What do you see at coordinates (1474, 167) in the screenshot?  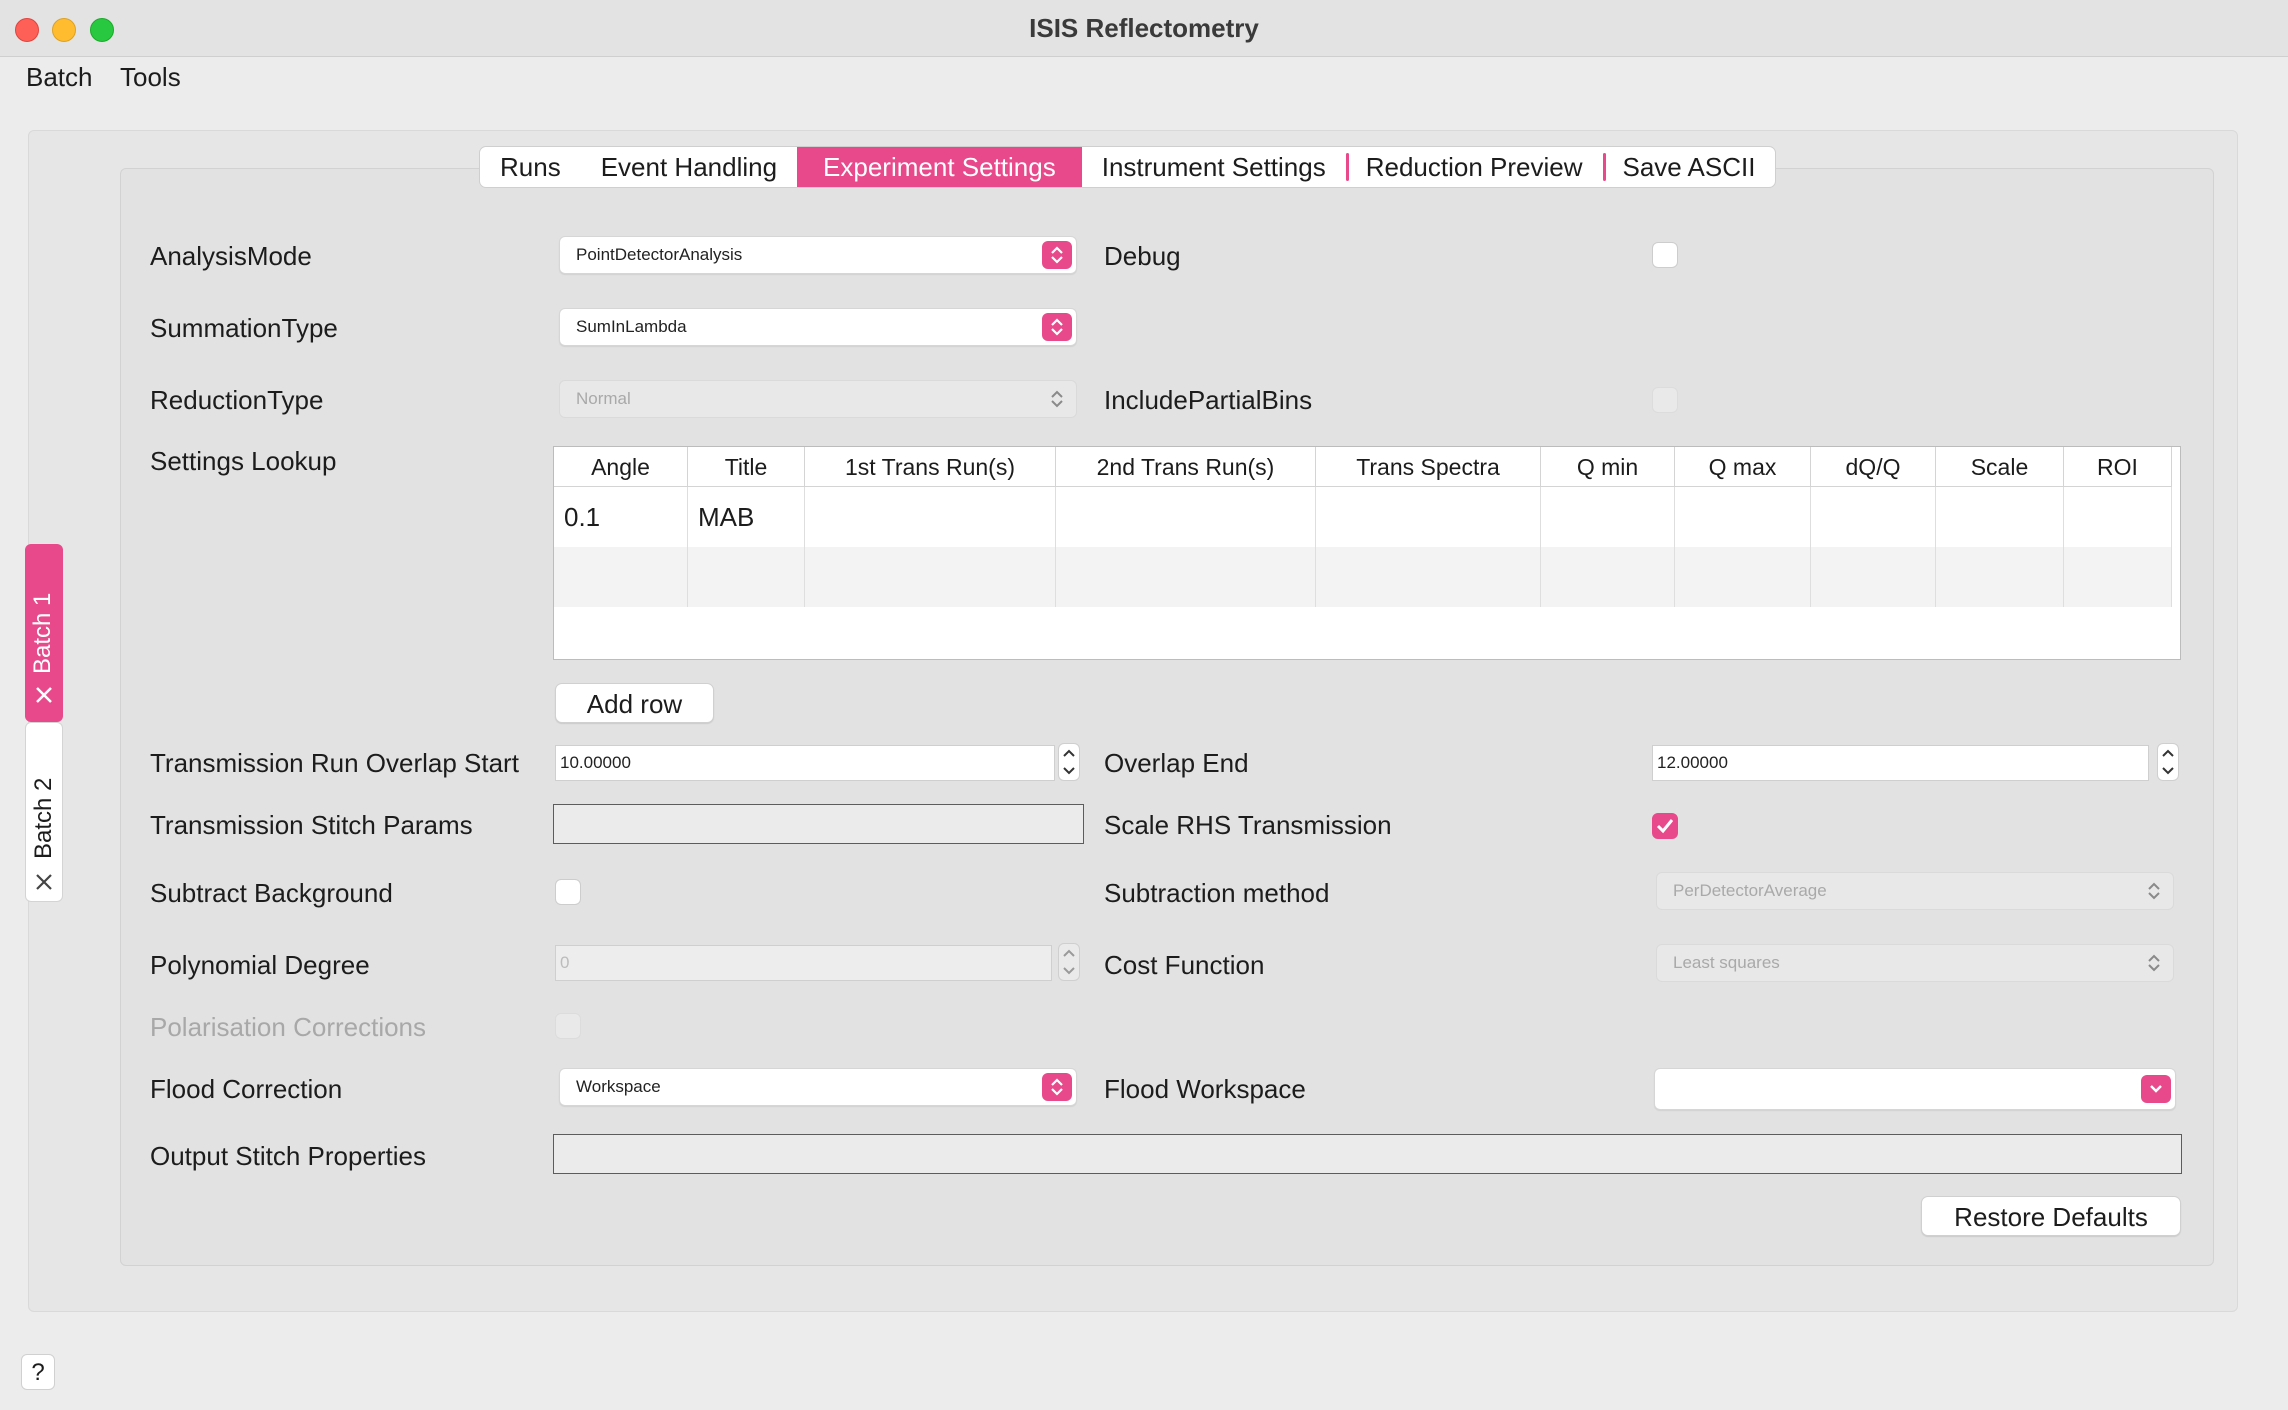 I see `tab-reduction-preview: Reduction Preview` at bounding box center [1474, 167].